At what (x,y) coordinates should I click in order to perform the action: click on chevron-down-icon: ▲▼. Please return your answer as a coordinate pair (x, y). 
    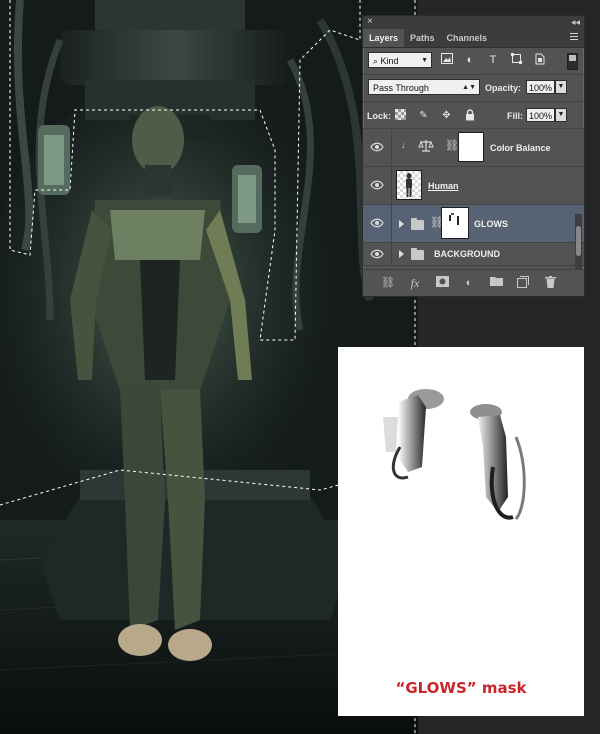
    Looking at the image, I should click on (469, 87).